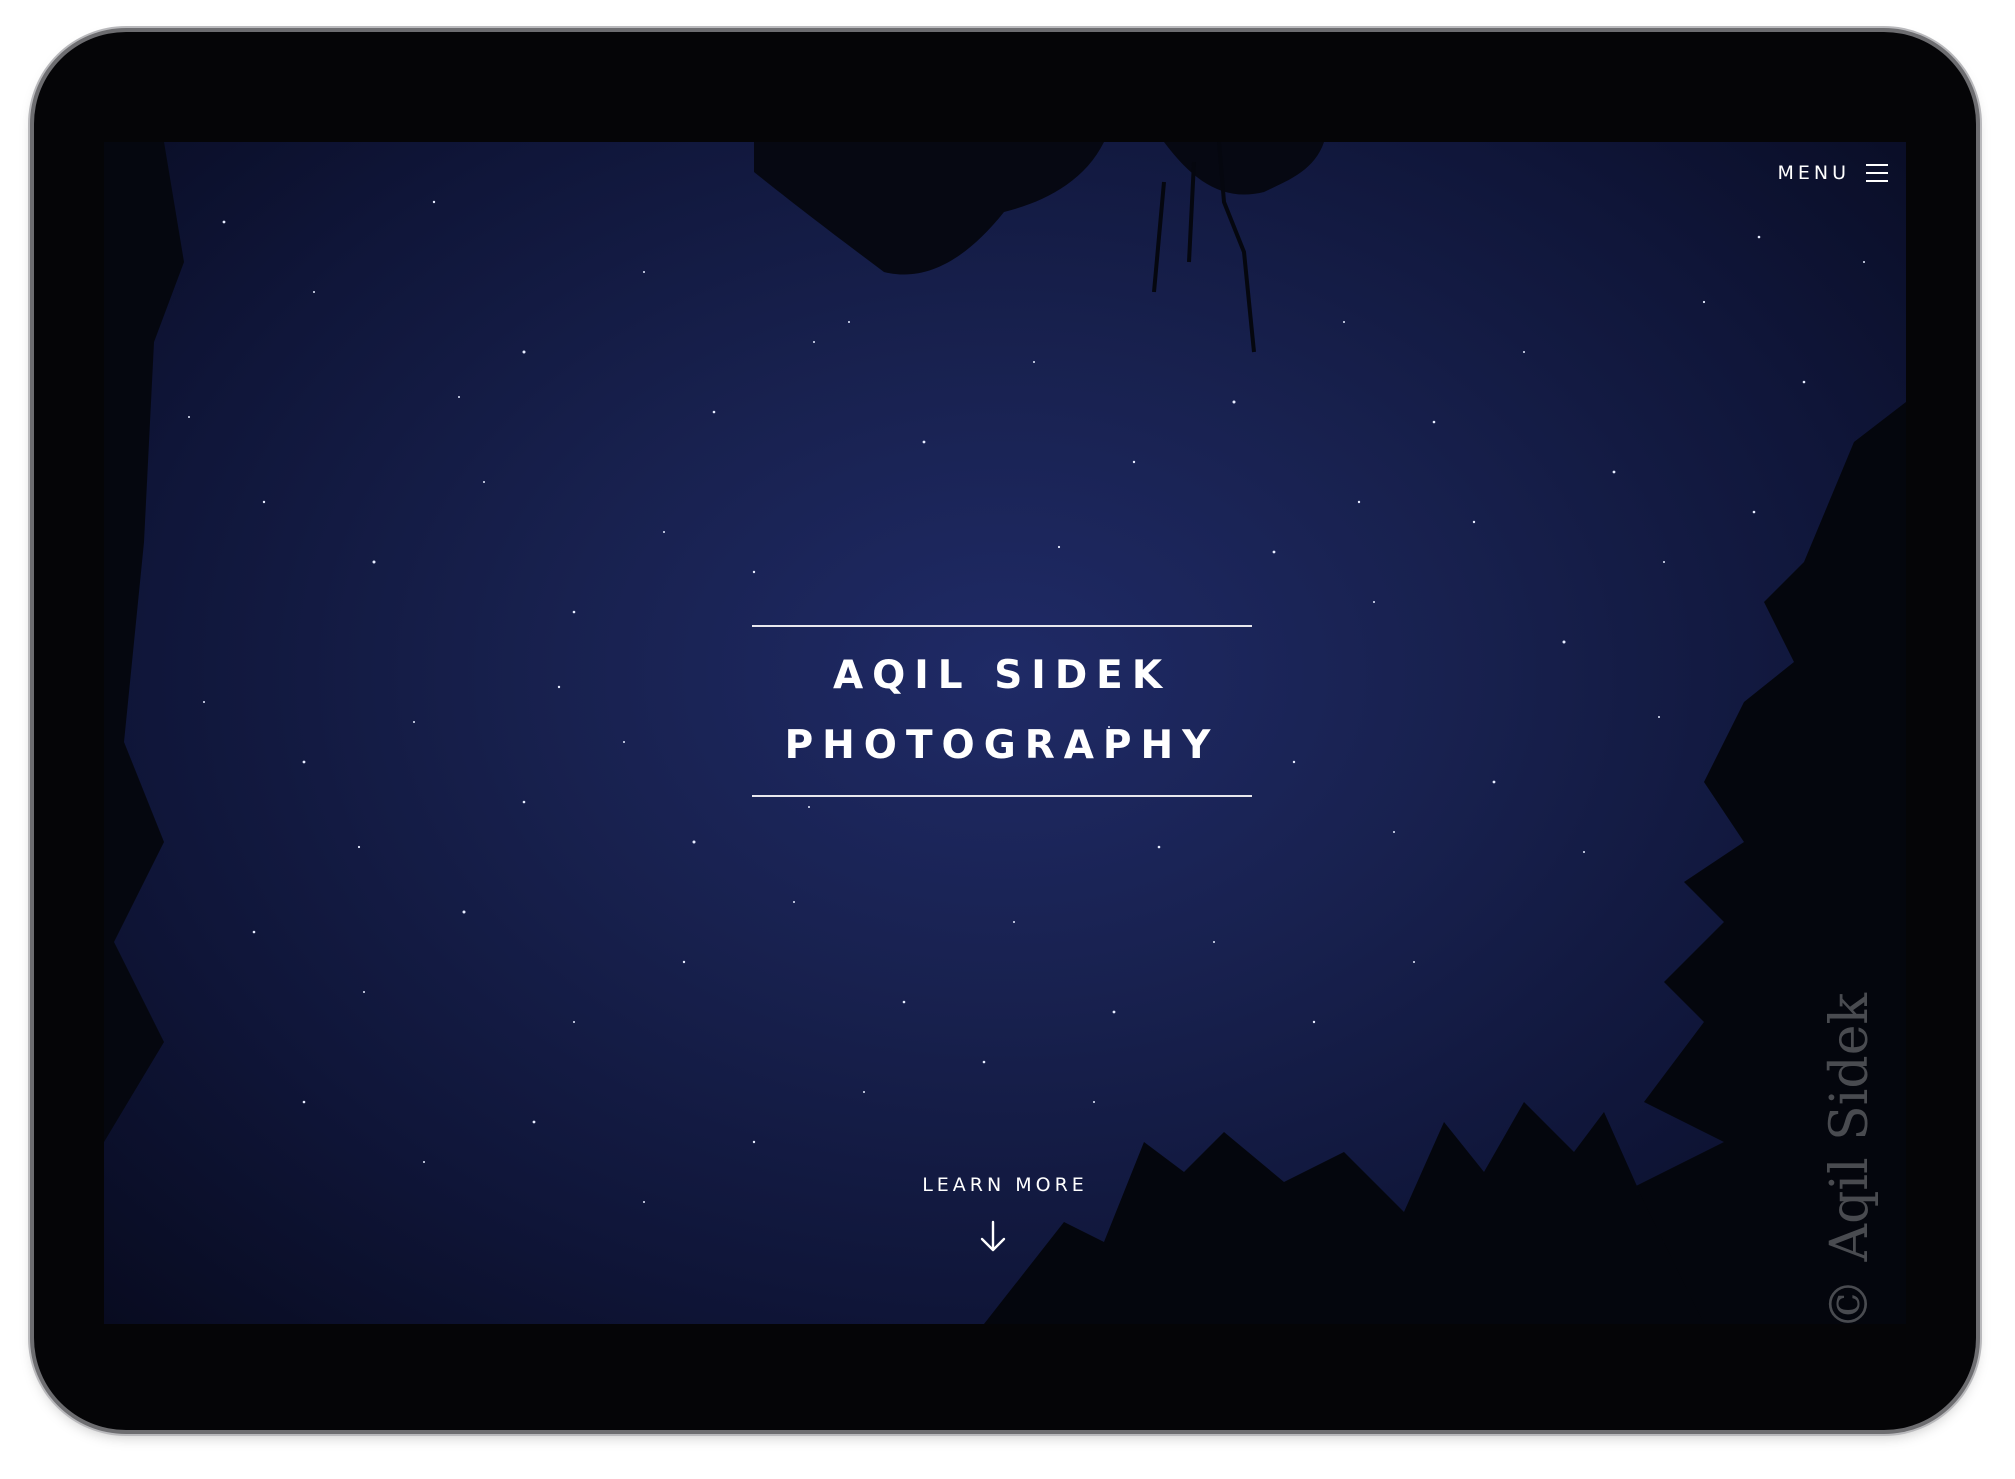  What do you see at coordinates (1002, 675) in the screenshot?
I see `site-title-line1: AQIL SIDEK` at bounding box center [1002, 675].